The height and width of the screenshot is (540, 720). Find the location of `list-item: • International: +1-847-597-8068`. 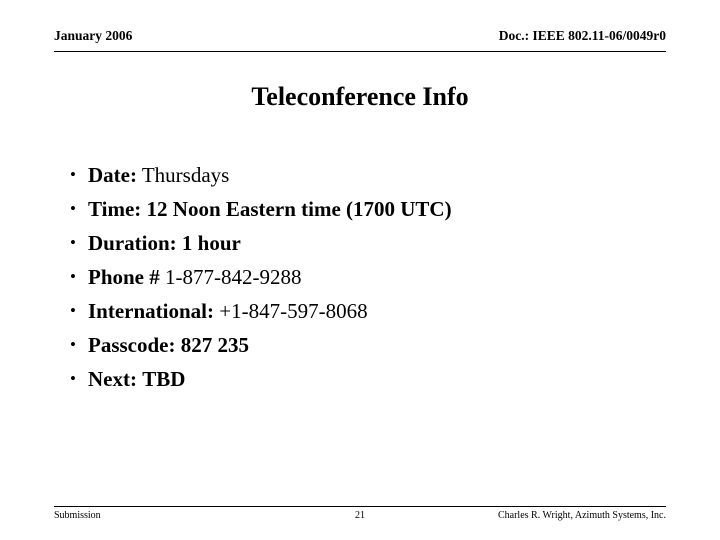

list-item: • International: +1-847-597-8068 is located at coordinates (360, 311).